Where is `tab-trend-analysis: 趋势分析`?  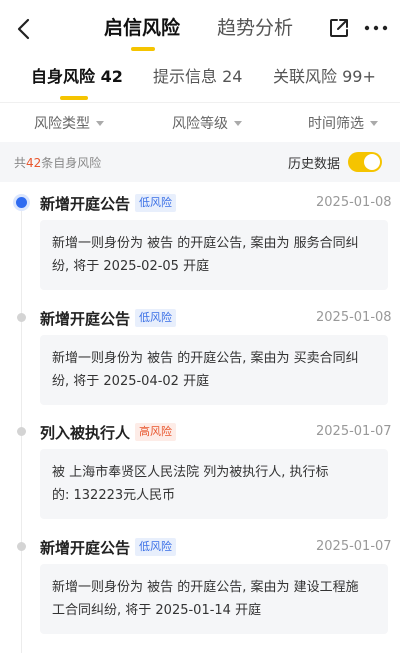 tab-trend-analysis: 趋势分析 is located at coordinates (255, 28).